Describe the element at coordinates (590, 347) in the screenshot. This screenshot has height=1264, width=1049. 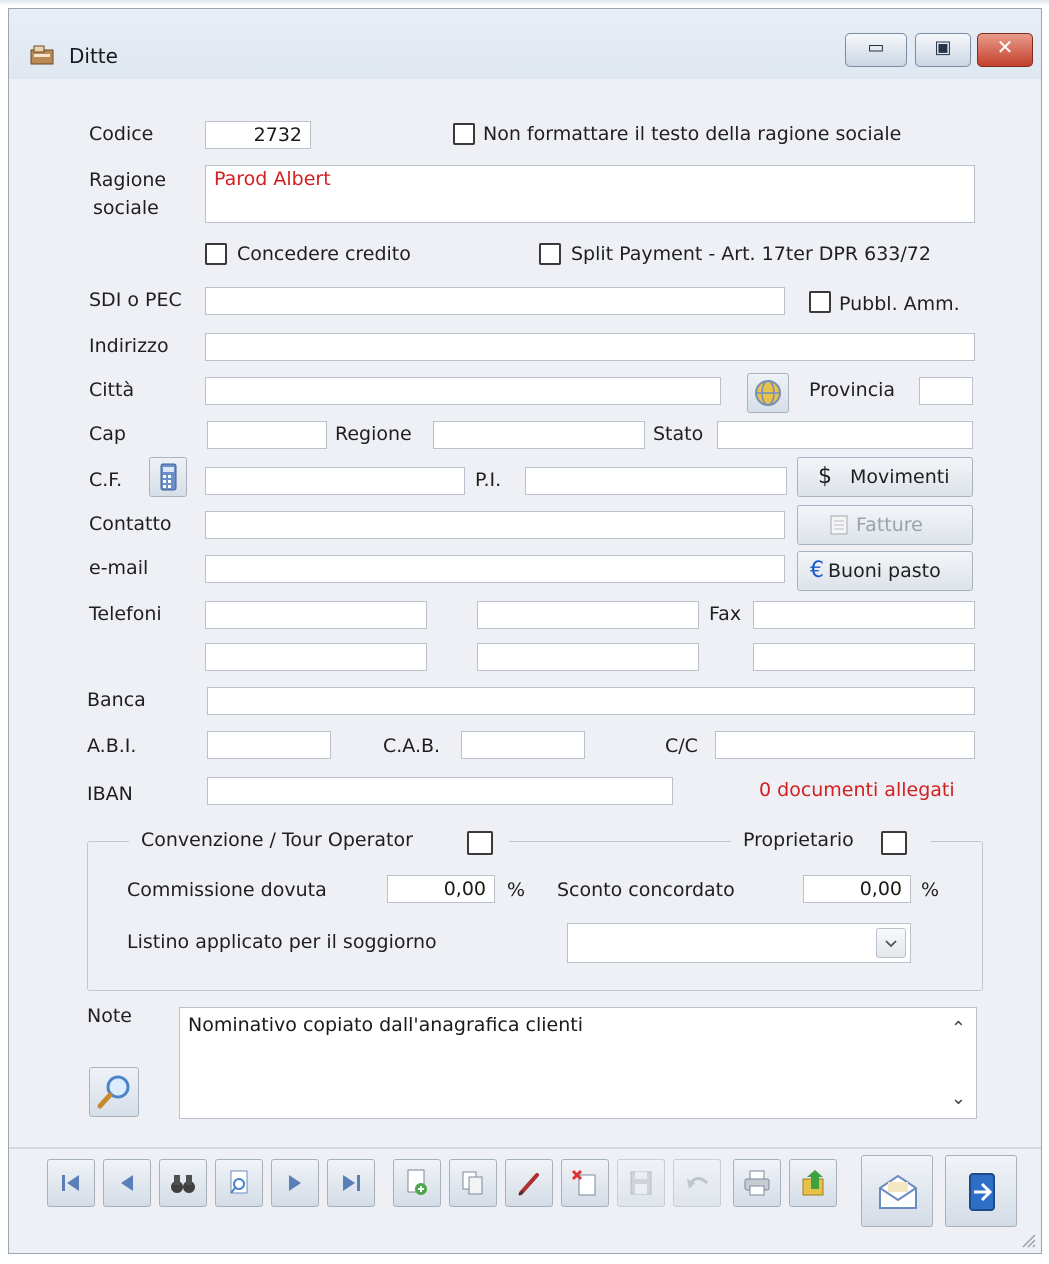
I see `indirizzo-field` at that location.